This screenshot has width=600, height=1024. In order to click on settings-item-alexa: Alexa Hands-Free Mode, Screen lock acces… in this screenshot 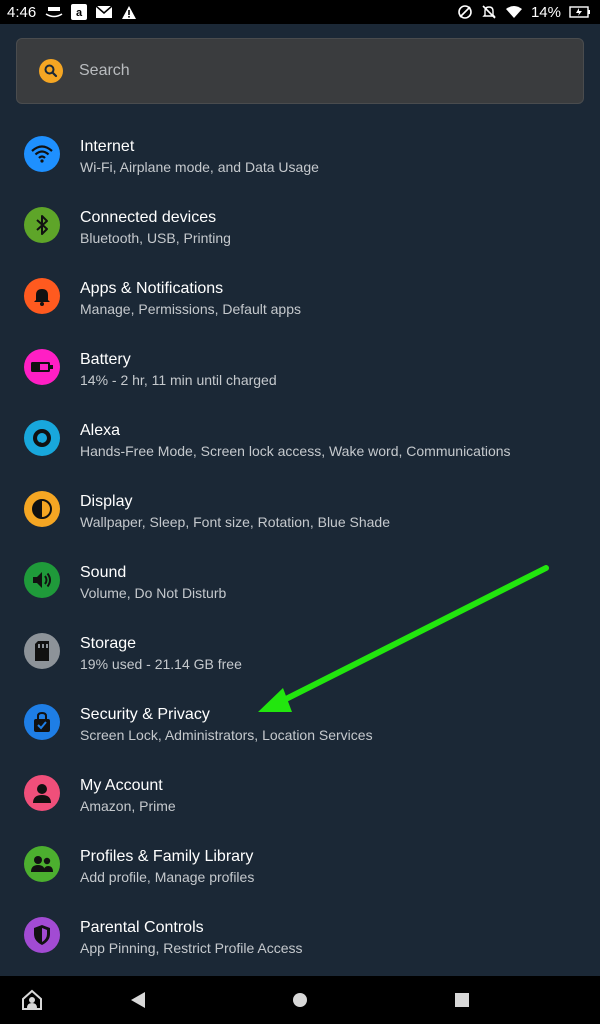, I will do `click(300, 437)`.